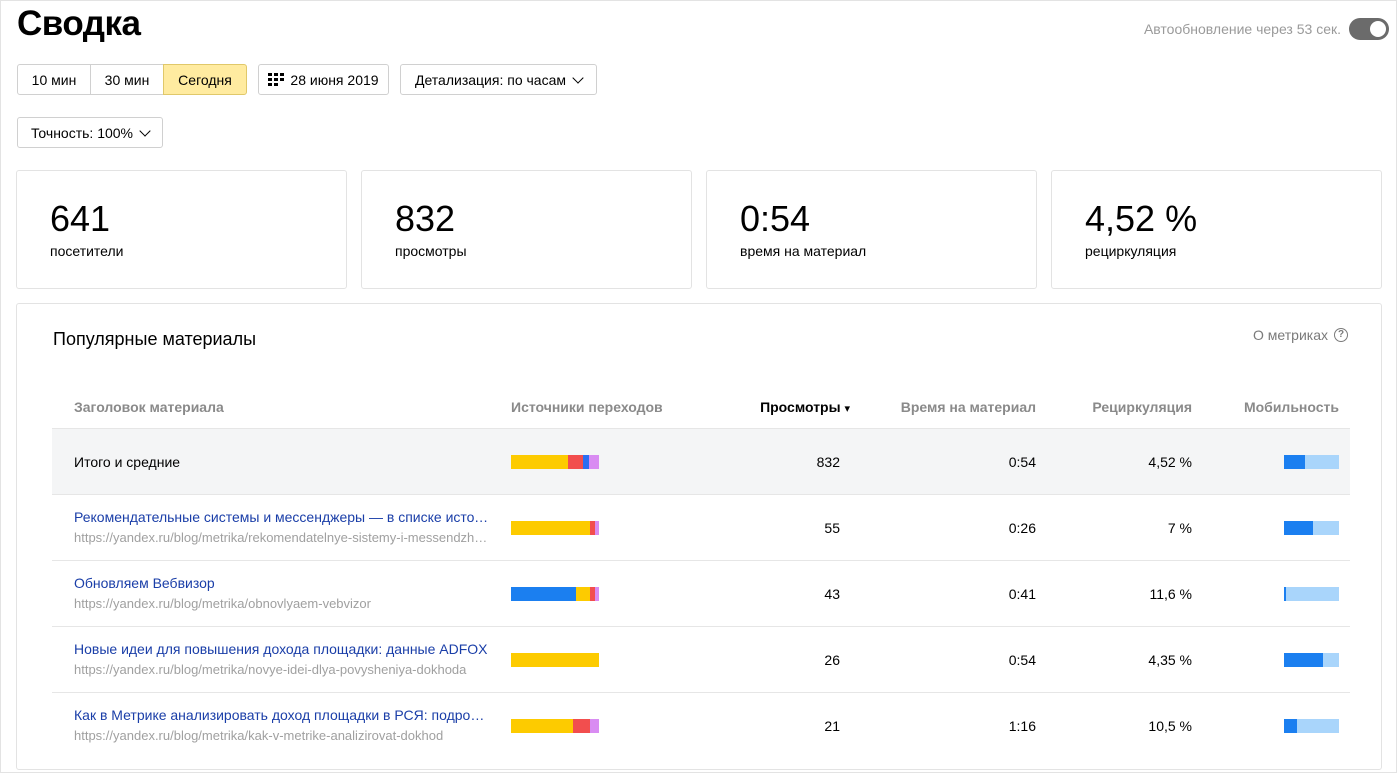 The height and width of the screenshot is (773, 1397). I want to click on about-metrics-label: О метриках, so click(1290, 335).